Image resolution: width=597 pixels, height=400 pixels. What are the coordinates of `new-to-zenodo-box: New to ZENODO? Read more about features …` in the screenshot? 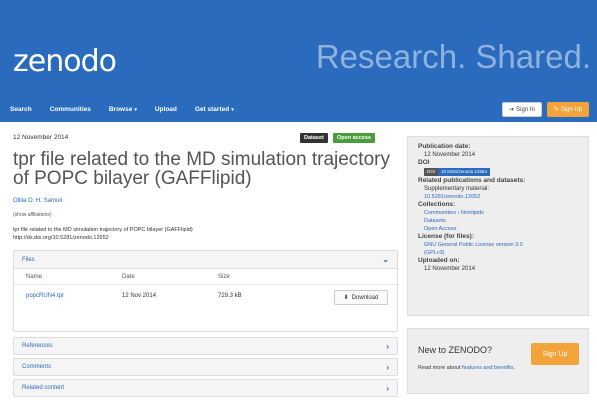 It's located at (498, 361).